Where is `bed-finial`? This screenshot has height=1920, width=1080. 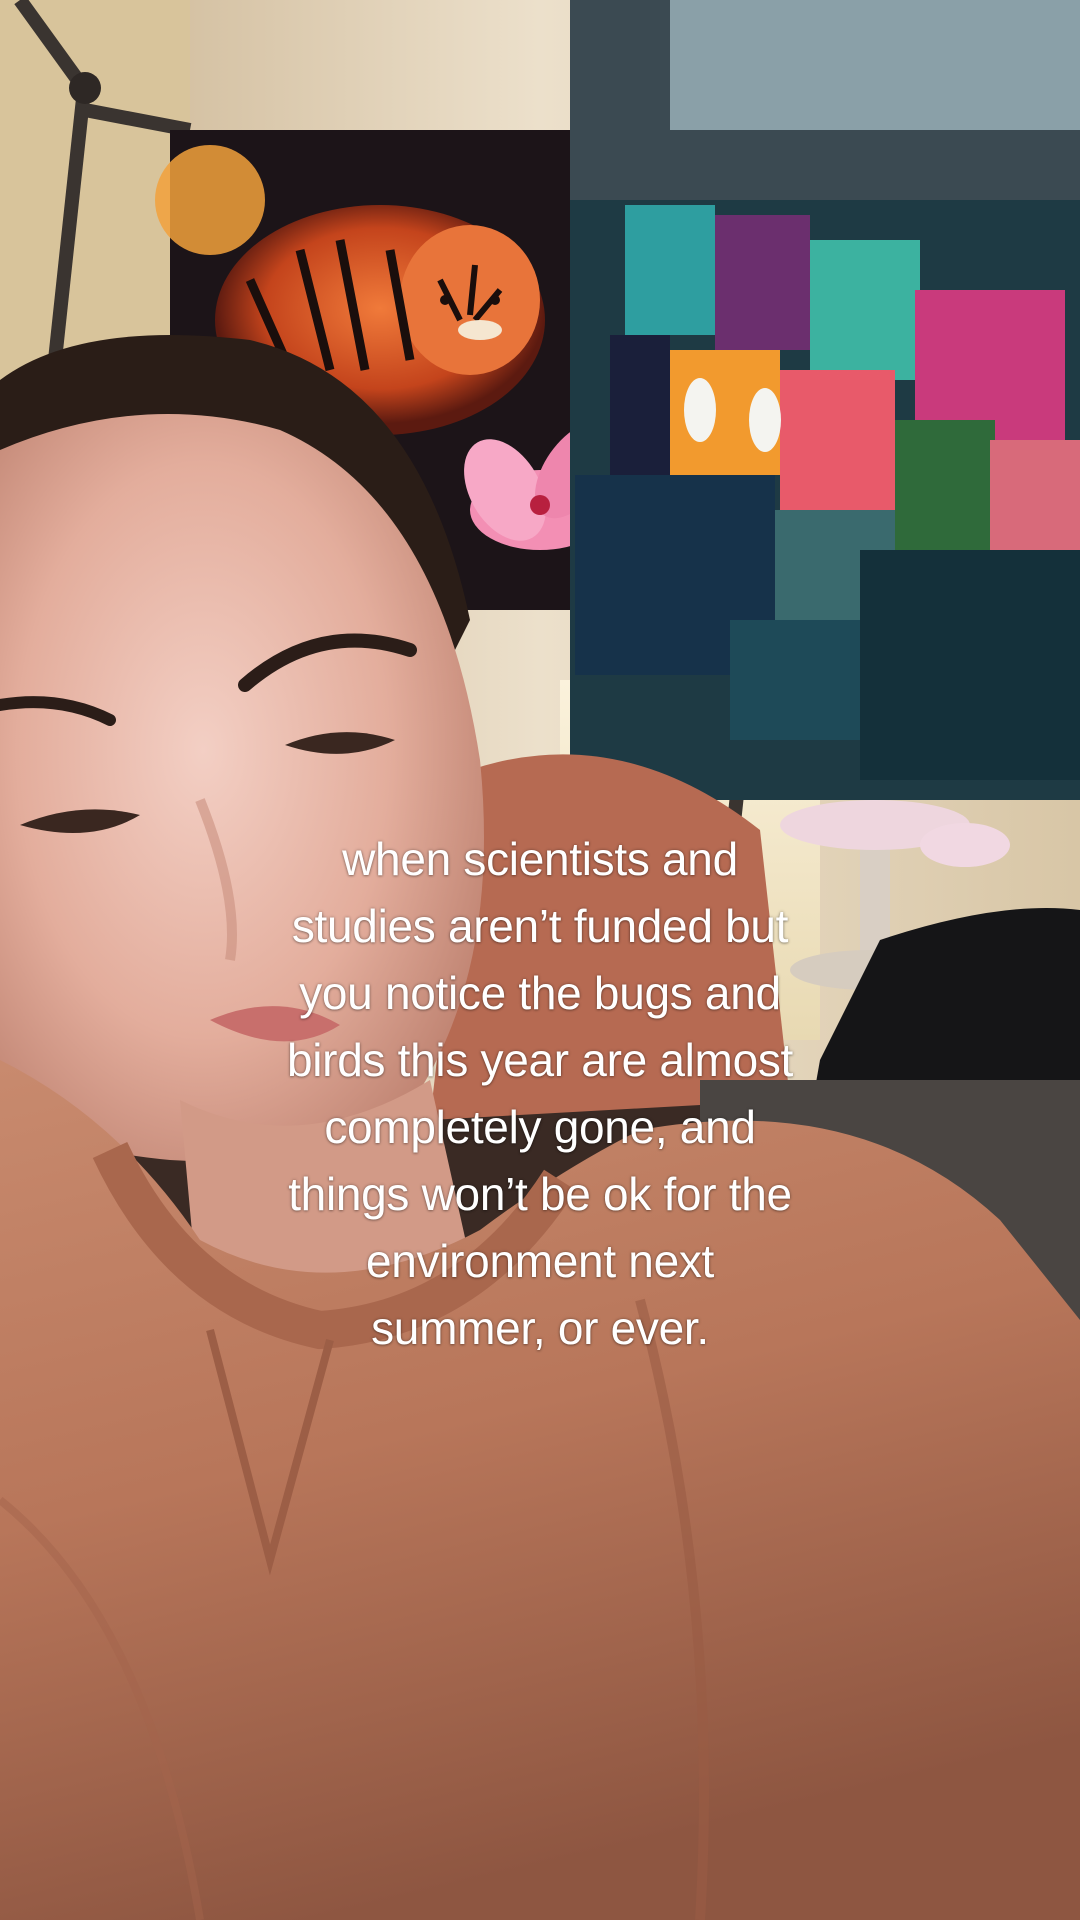 bed-finial is located at coordinates (85, 88).